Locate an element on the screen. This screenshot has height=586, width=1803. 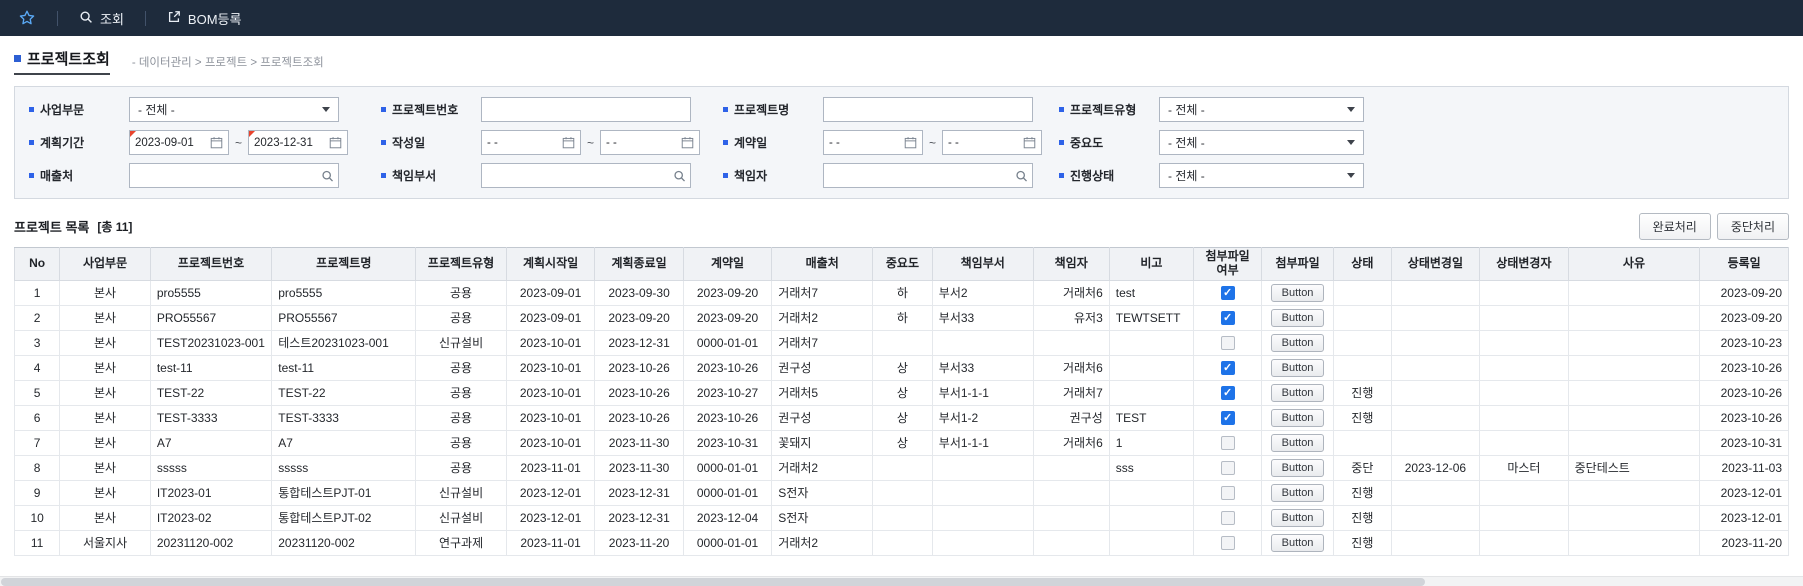
manager-input is located at coordinates (928, 175).